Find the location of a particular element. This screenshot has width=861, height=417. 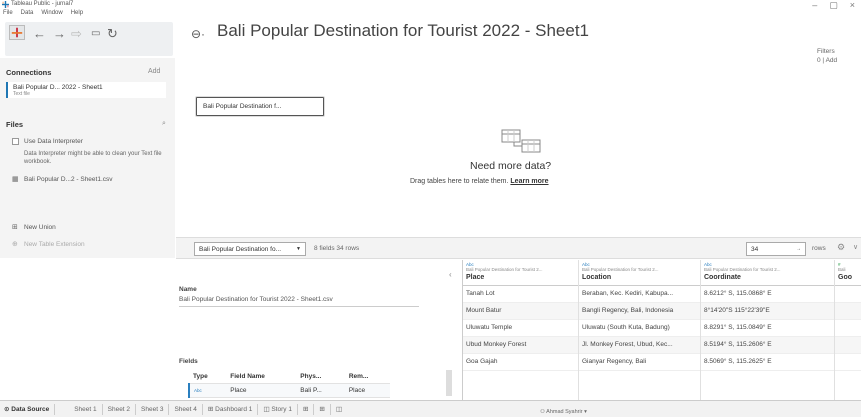

menu-window: Window is located at coordinates (51, 14).